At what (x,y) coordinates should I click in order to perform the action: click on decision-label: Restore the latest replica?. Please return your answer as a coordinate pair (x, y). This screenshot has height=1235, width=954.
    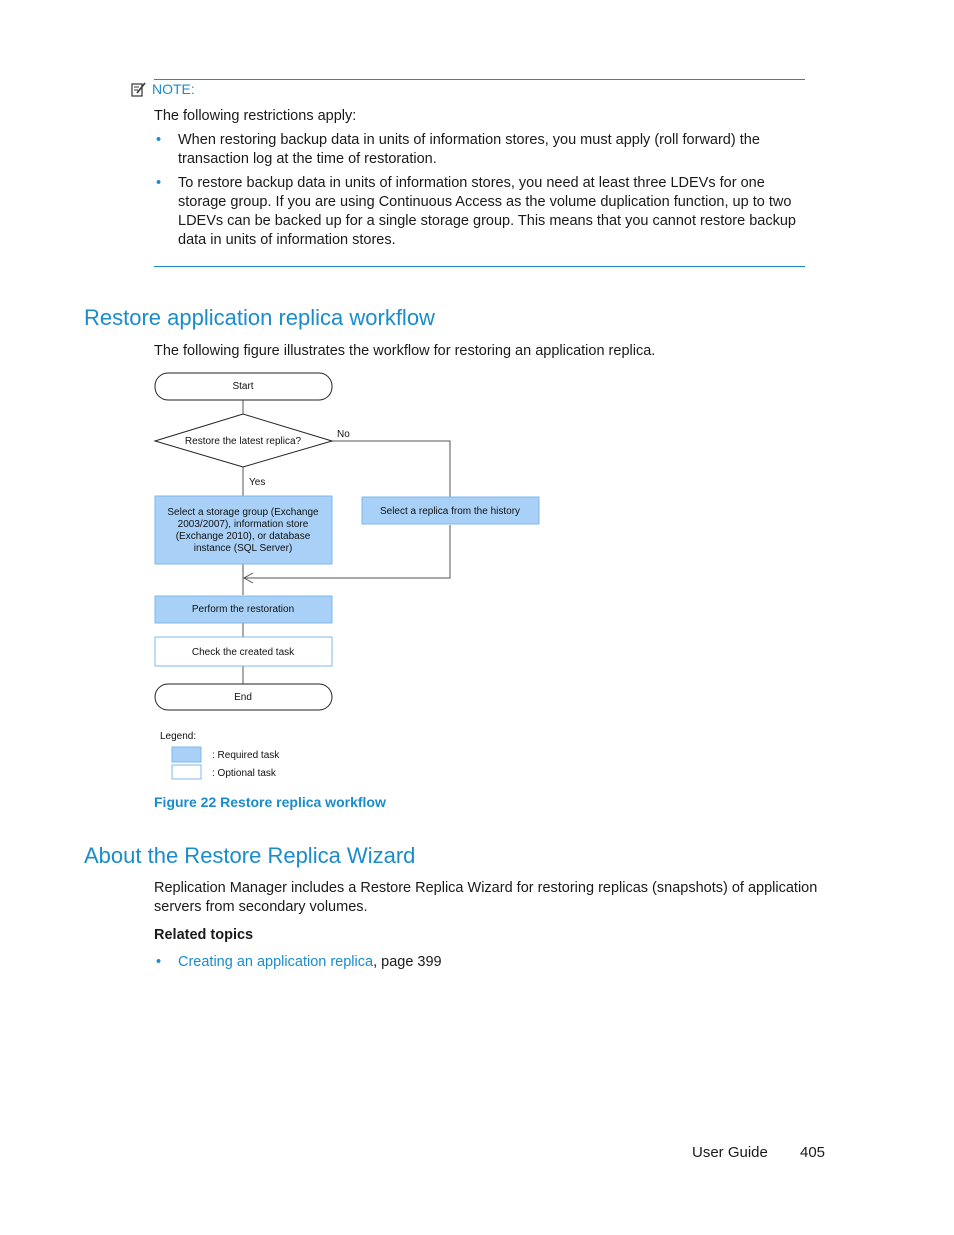
    Looking at the image, I should click on (243, 441).